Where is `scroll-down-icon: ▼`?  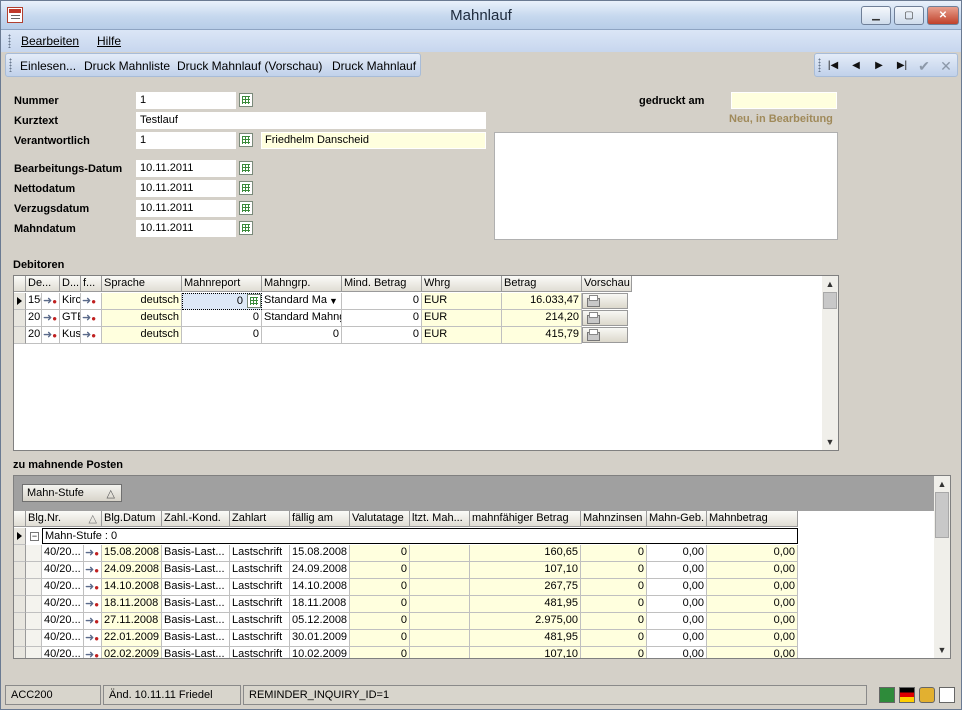
scroll-down-icon: ▼ is located at coordinates (830, 442).